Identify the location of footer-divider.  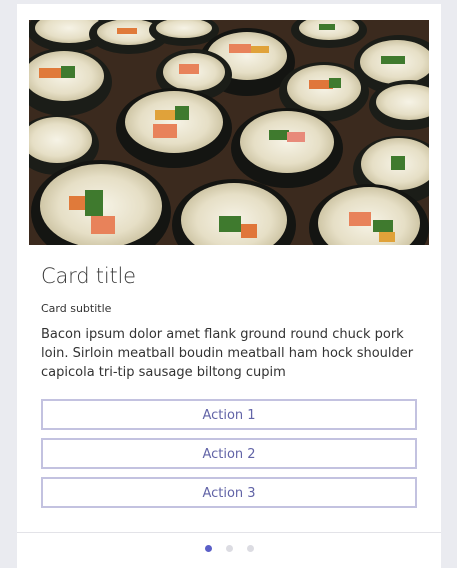
(229, 532).